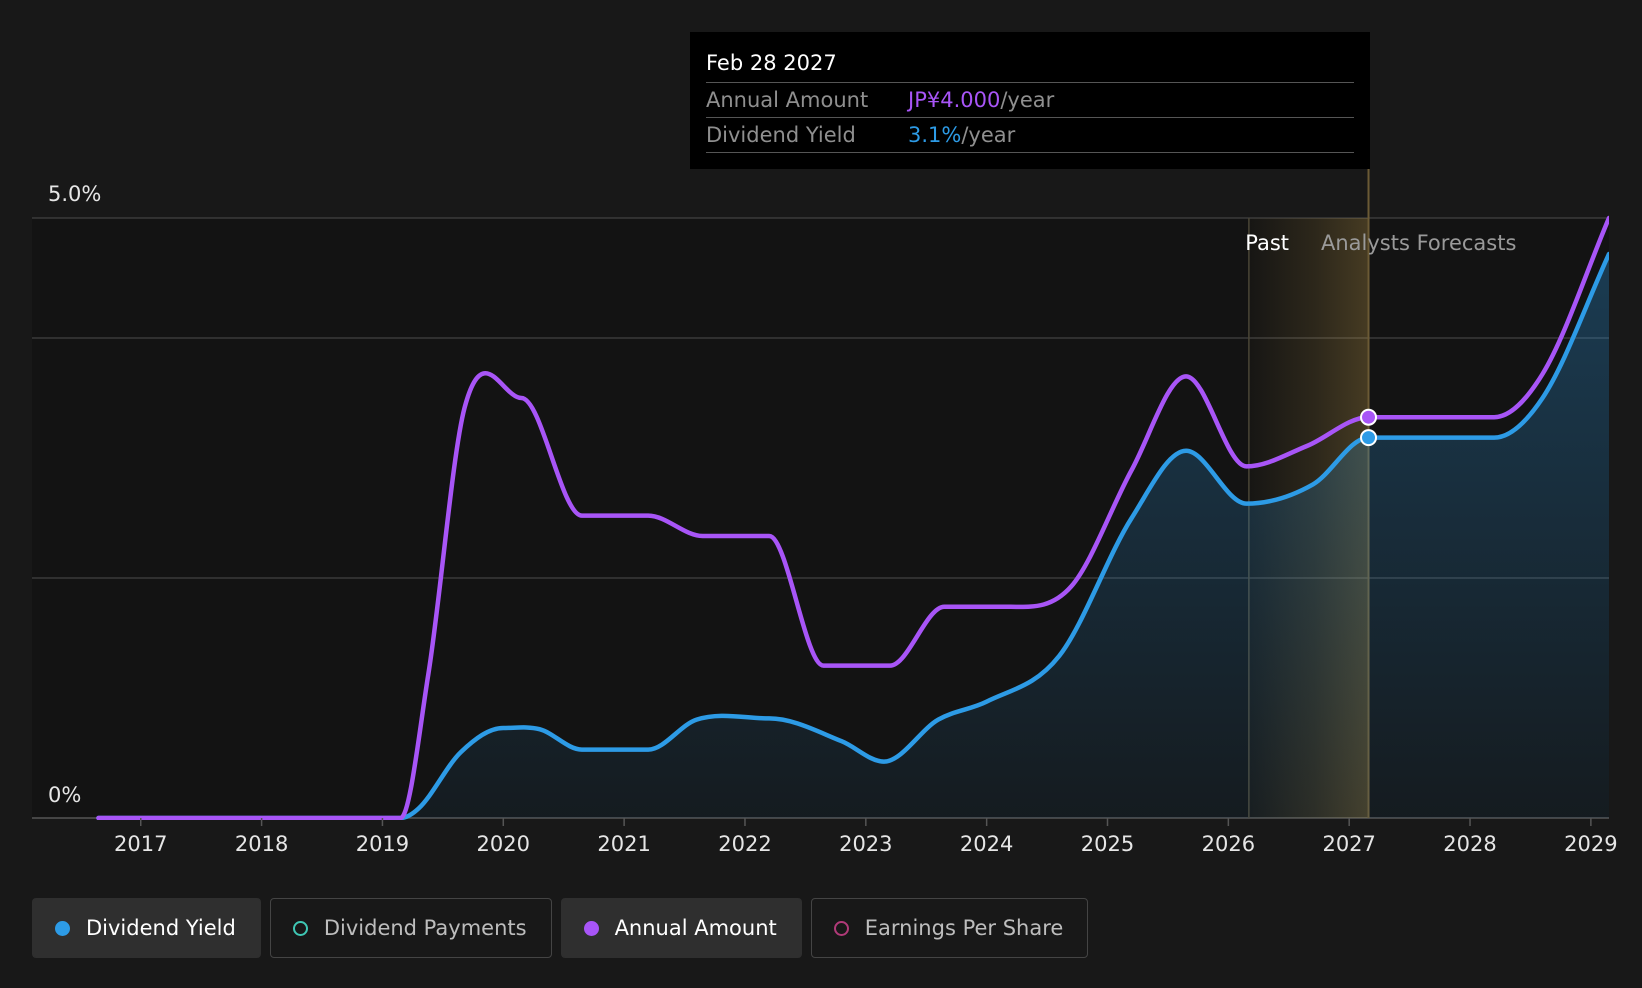 This screenshot has height=988, width=1642. I want to click on legend-dividend-yield: Dividend Yield, so click(146, 928).